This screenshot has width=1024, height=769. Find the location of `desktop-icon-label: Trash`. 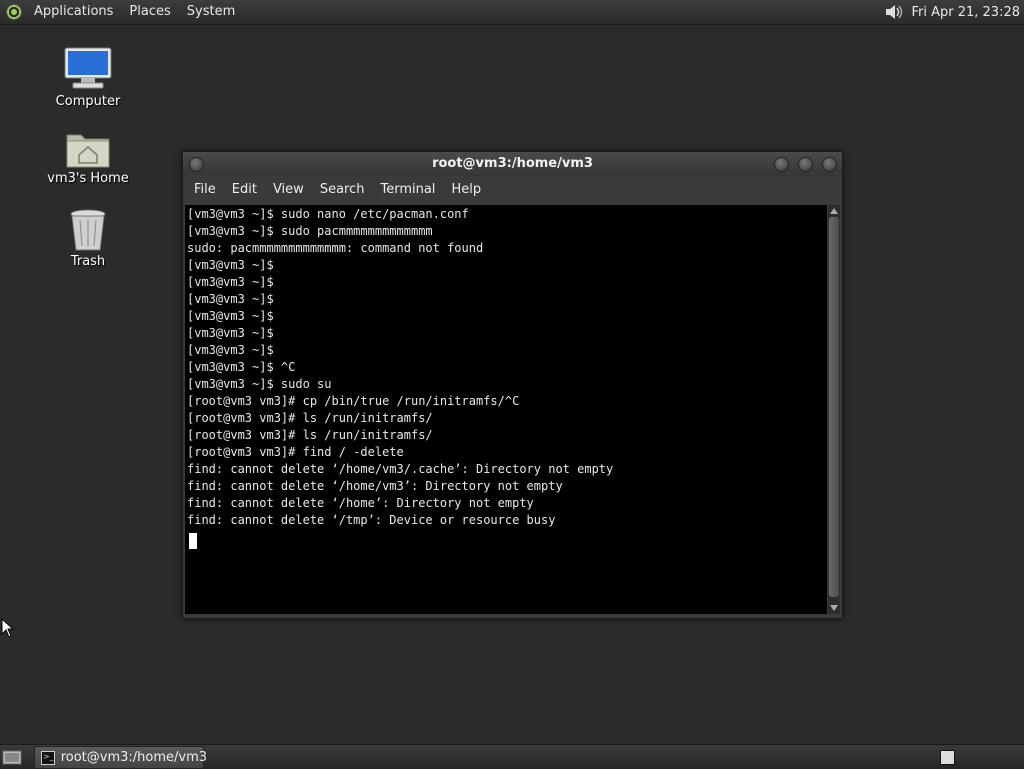

desktop-icon-label: Trash is located at coordinates (88, 261).